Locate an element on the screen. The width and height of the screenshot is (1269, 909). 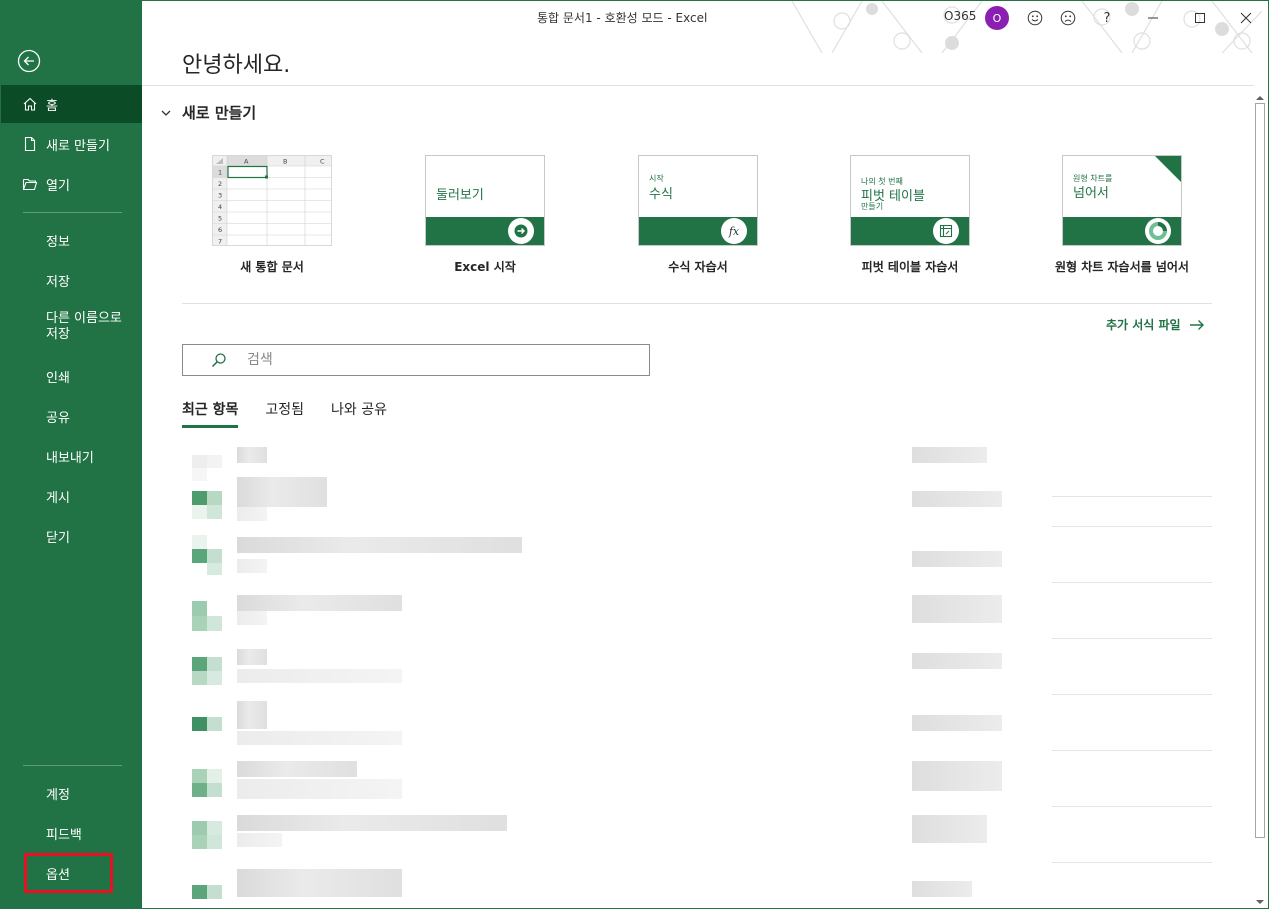
sidebar-item-feedback: 피드백 is located at coordinates (71, 833).